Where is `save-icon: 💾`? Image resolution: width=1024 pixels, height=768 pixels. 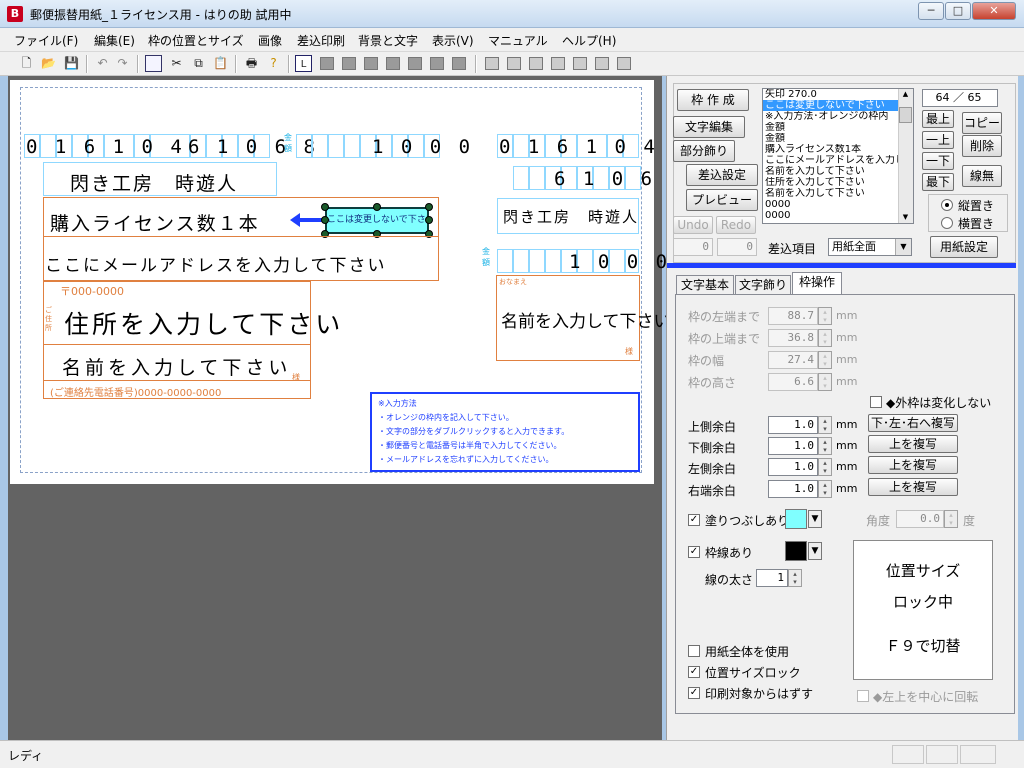 save-icon: 💾 is located at coordinates (71, 63).